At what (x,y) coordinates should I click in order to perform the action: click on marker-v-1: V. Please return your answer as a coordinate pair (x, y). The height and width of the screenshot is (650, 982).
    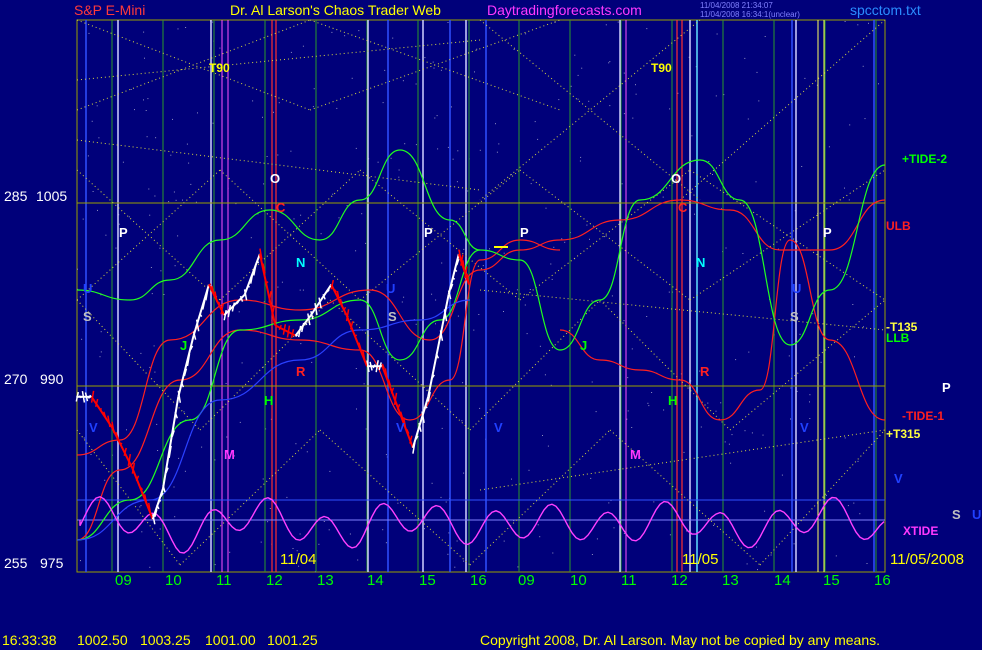
    Looking at the image, I should click on (93, 427).